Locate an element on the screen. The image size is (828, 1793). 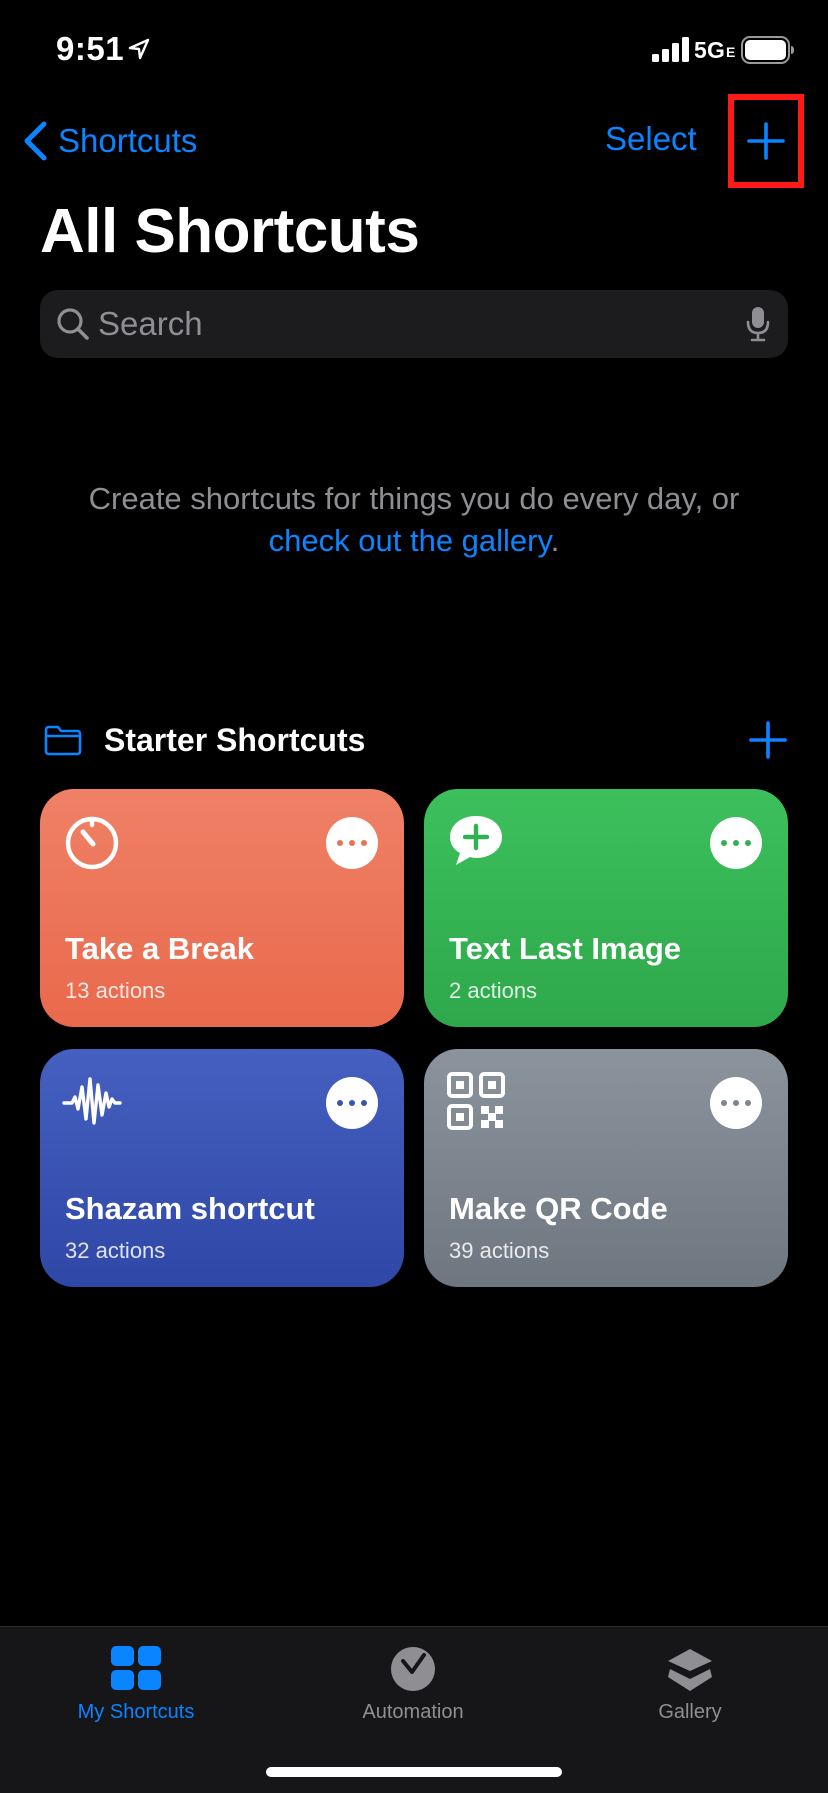
shortcut-card-text-last-image: Text Last Image 2 actions is located at coordinates (606, 908).